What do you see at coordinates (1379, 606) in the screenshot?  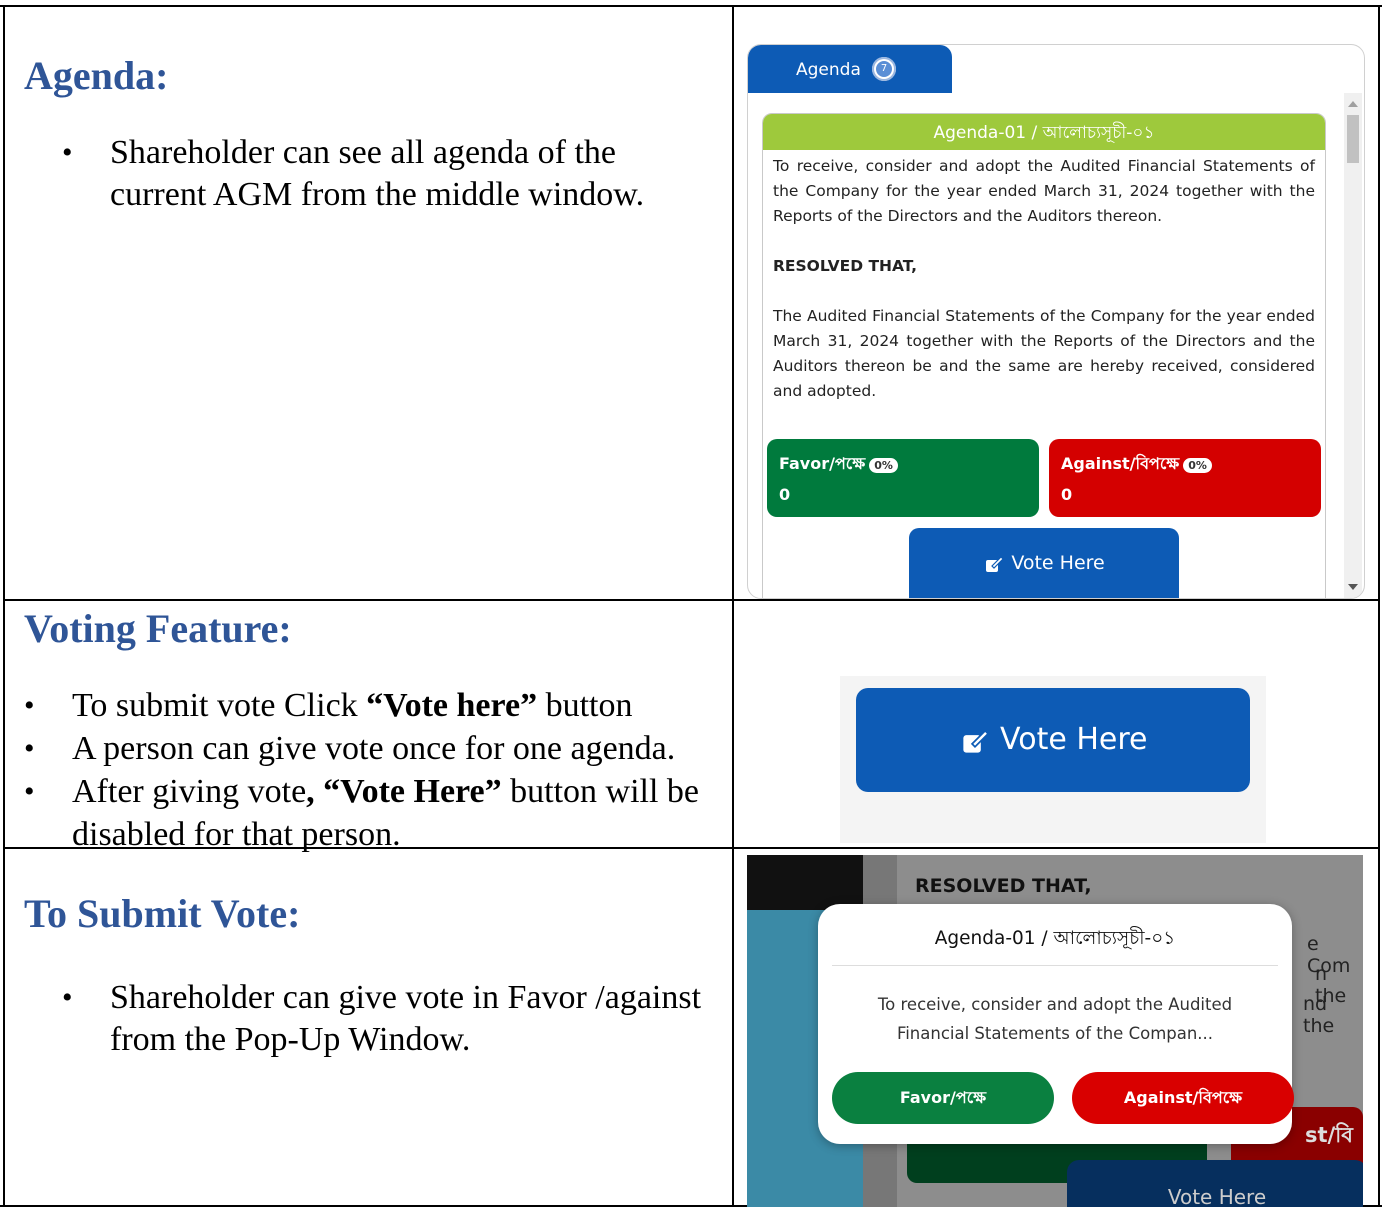 I see `table-border-right` at bounding box center [1379, 606].